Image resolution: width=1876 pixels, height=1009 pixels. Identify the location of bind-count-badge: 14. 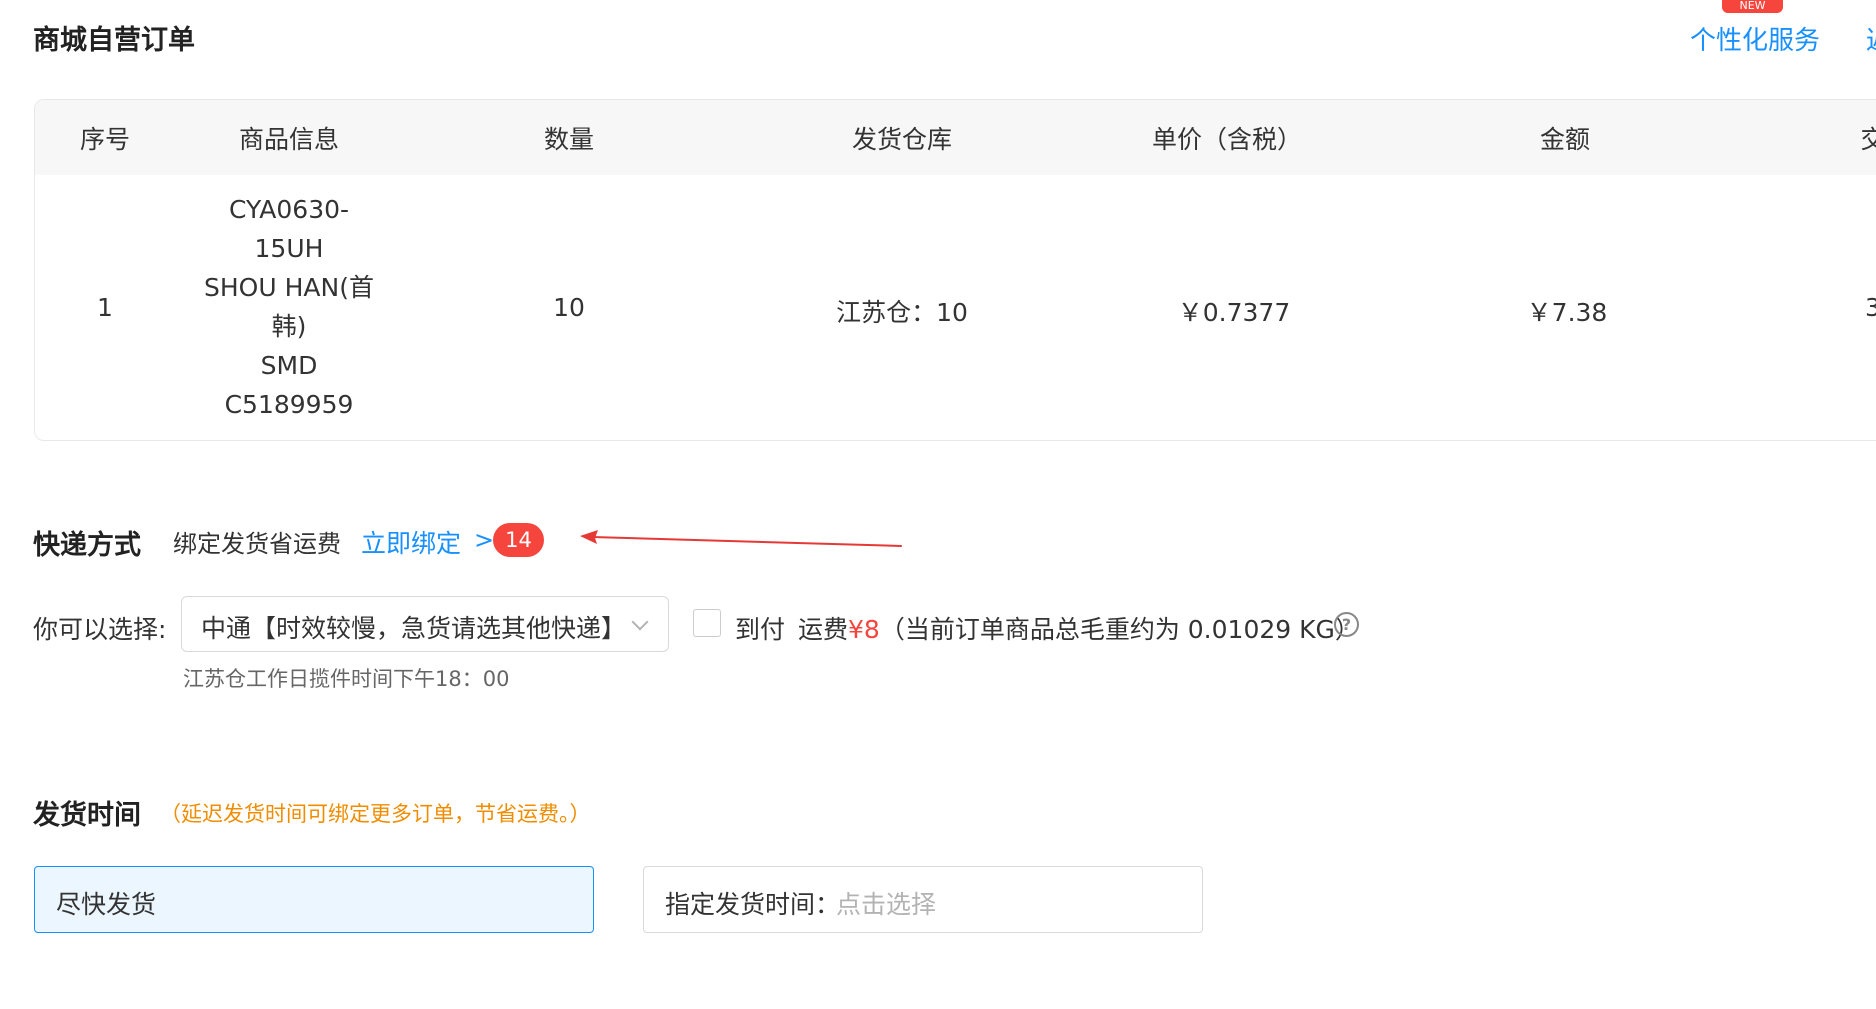
(518, 540).